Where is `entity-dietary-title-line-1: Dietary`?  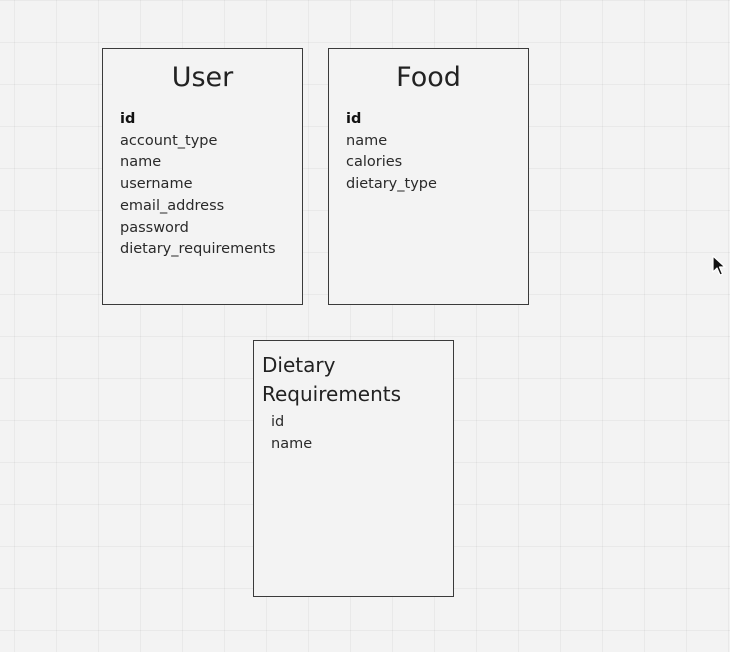
entity-dietary-title-line-1: Dietary is located at coordinates (299, 365).